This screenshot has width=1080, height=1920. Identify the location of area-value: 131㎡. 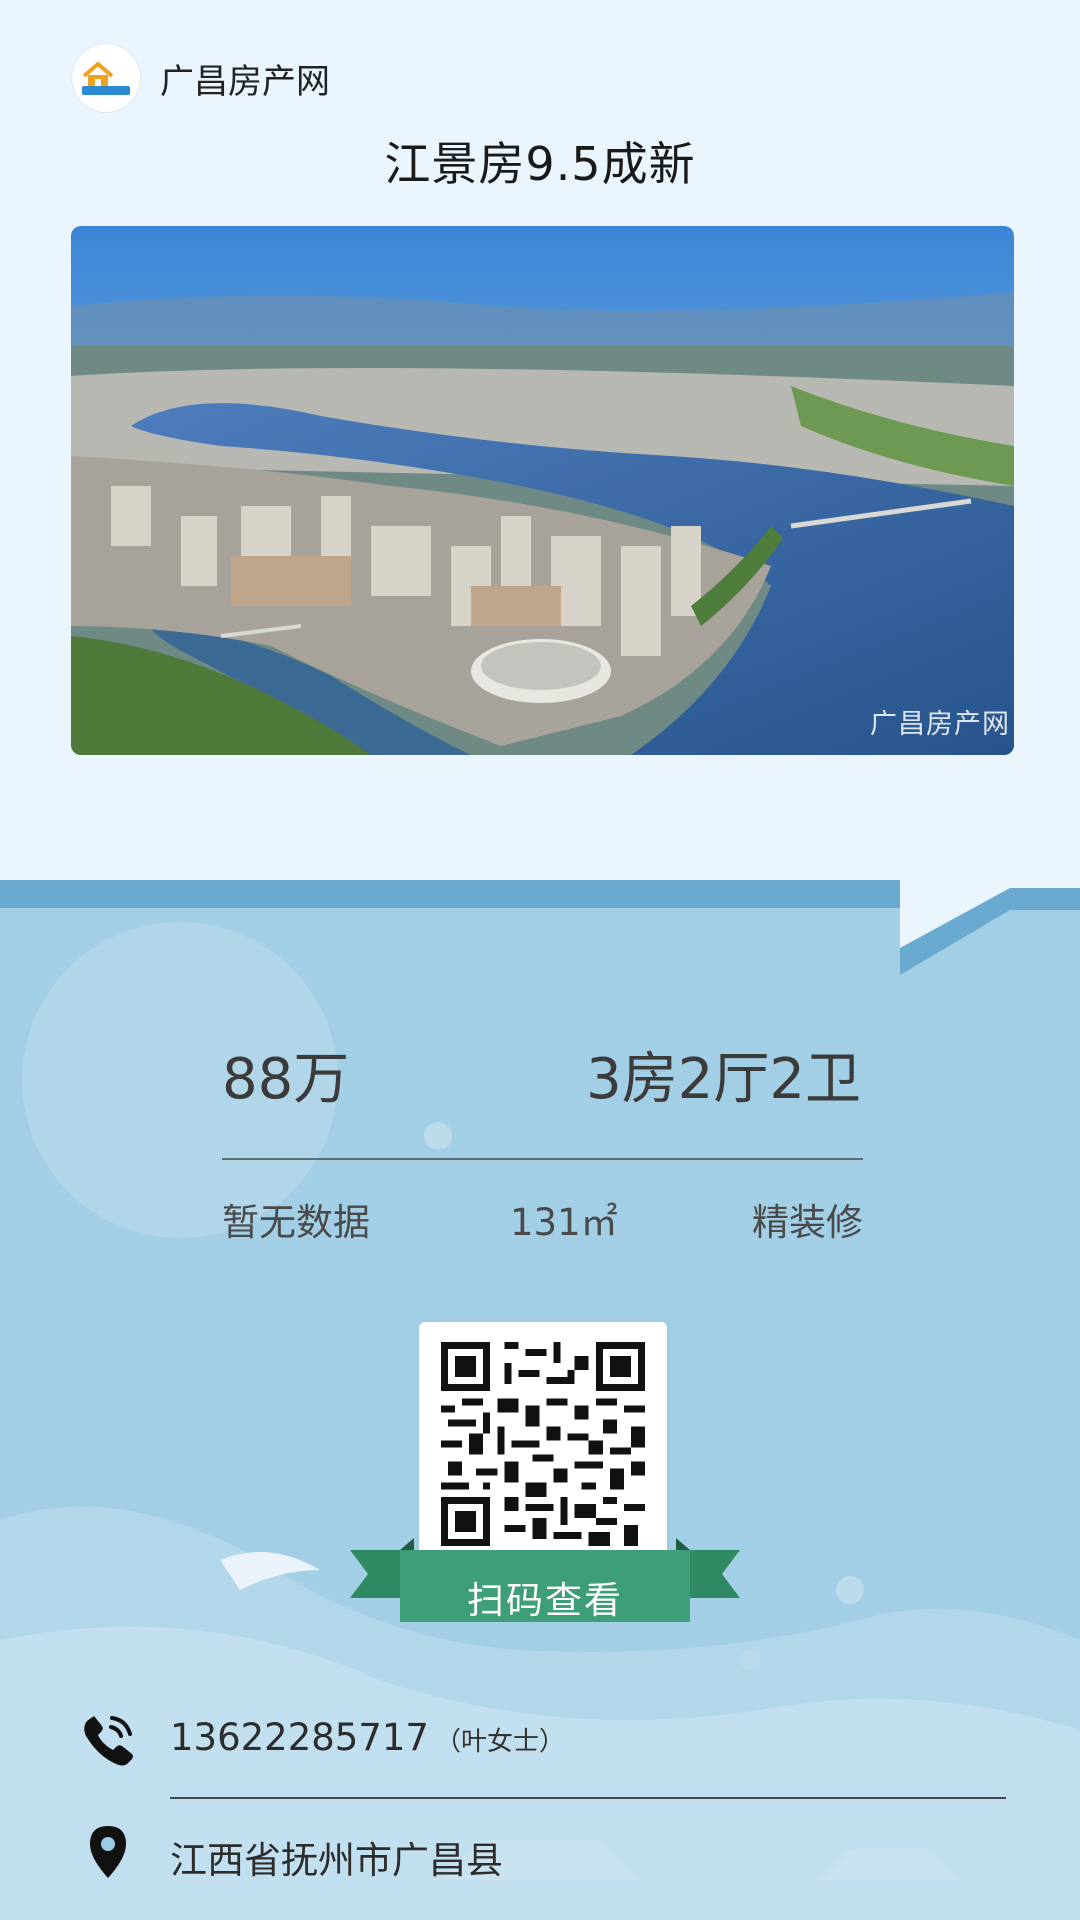
(564, 1222).